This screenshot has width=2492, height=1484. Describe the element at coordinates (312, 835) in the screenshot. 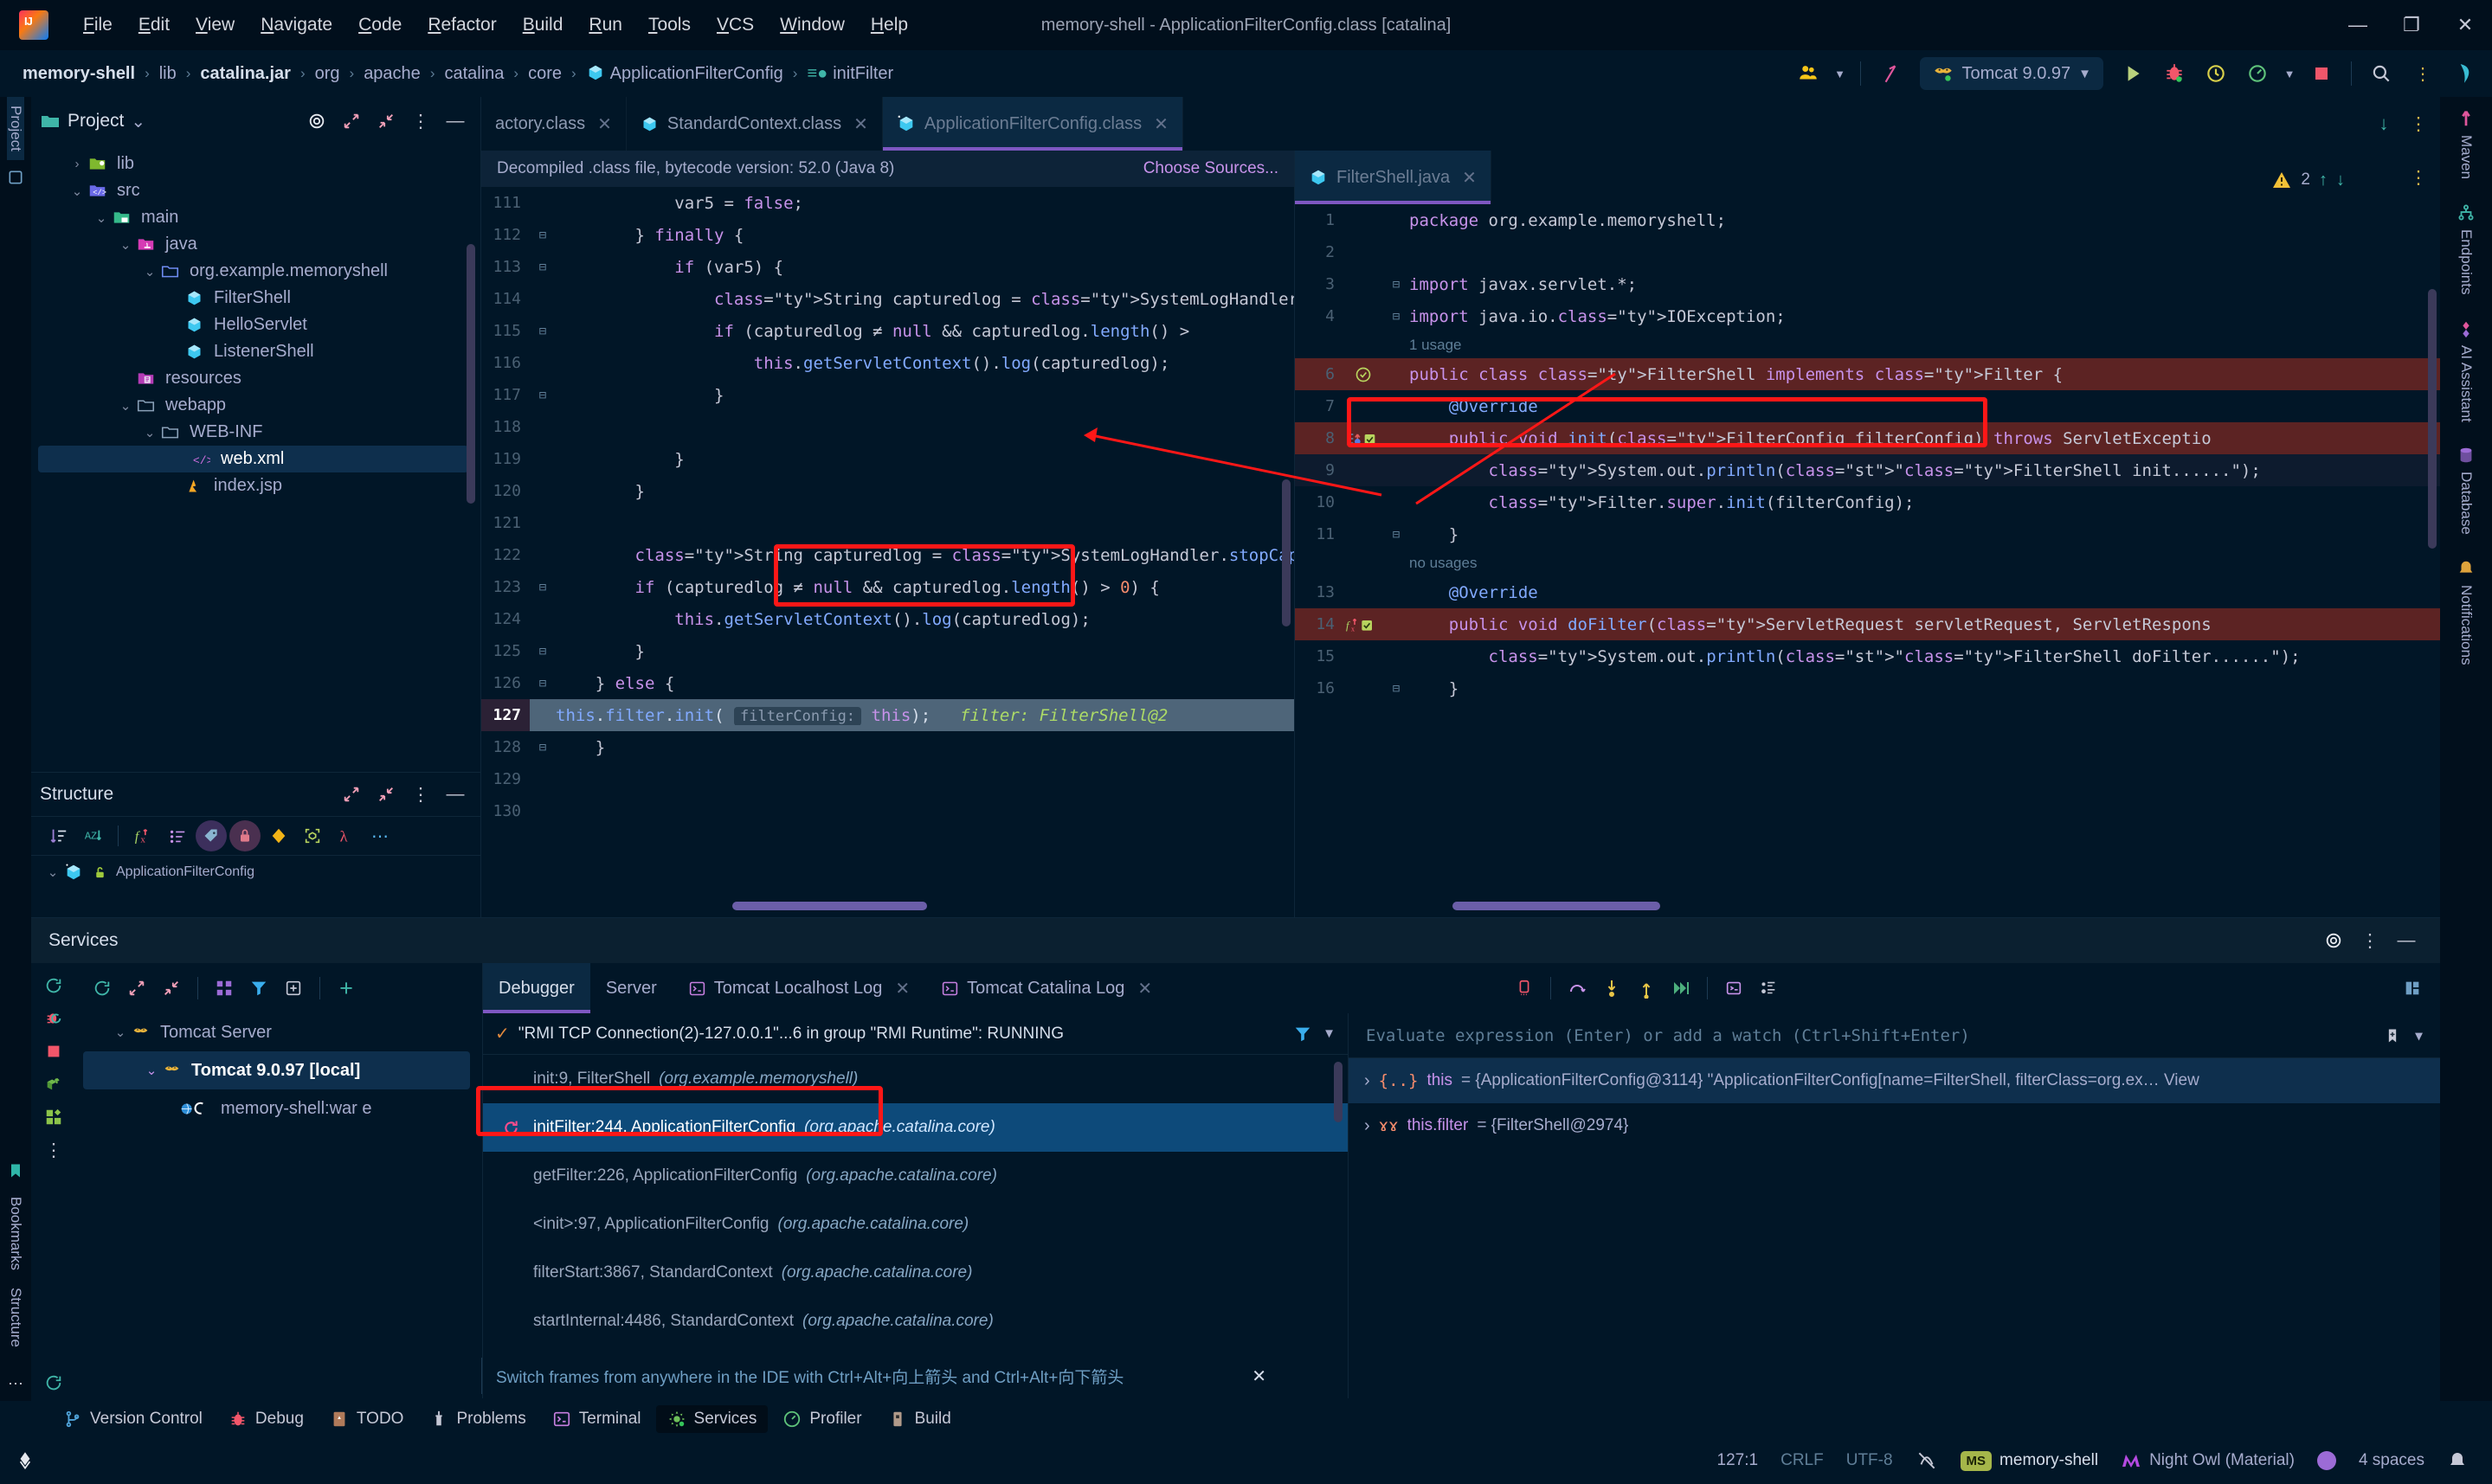

I see `show-anonymous-icon` at that location.